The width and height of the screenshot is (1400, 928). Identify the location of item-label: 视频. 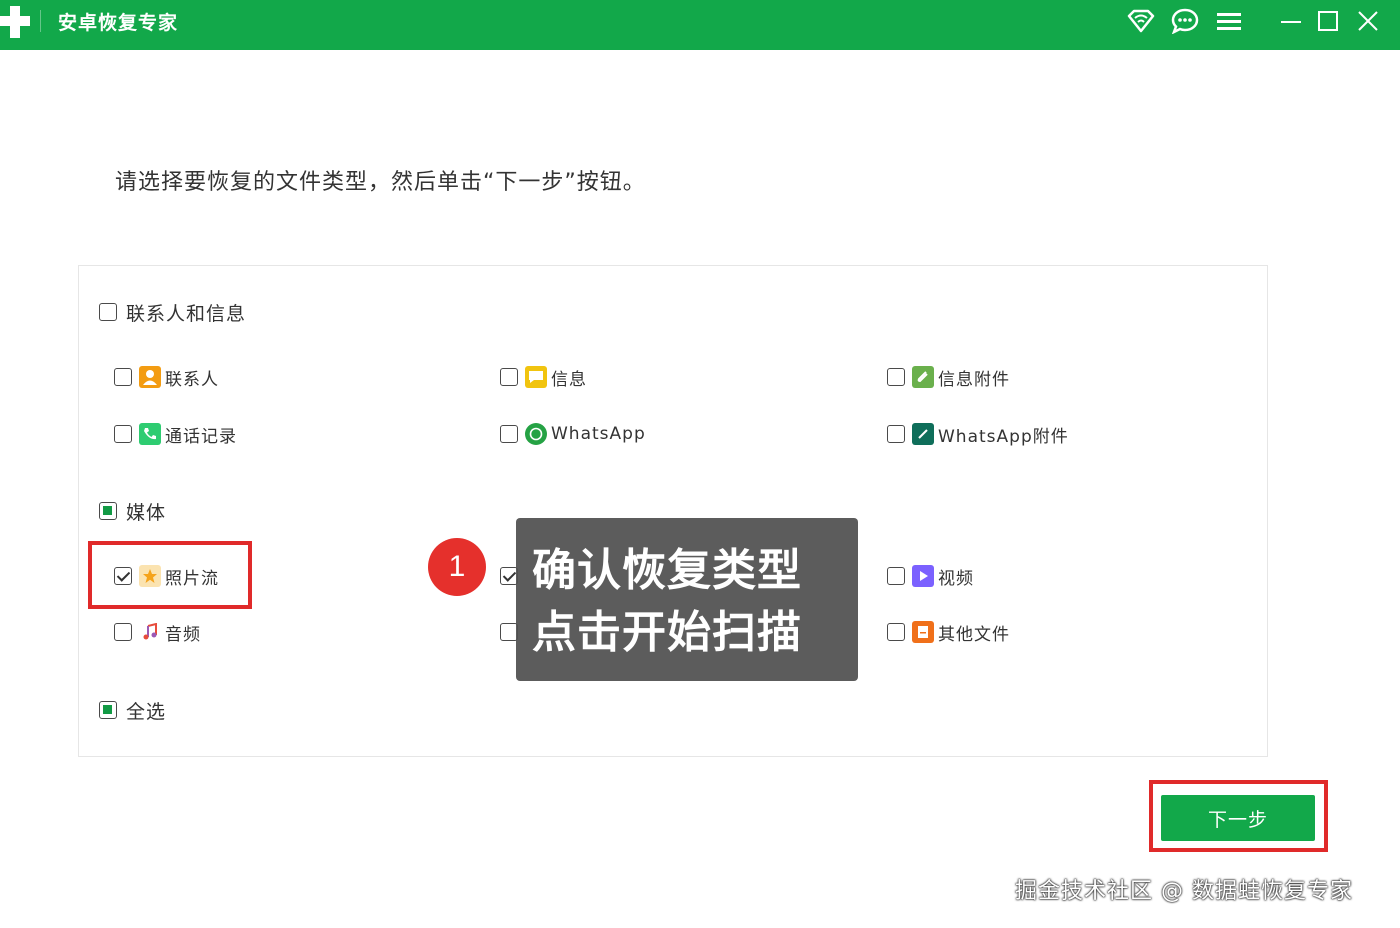
(956, 578).